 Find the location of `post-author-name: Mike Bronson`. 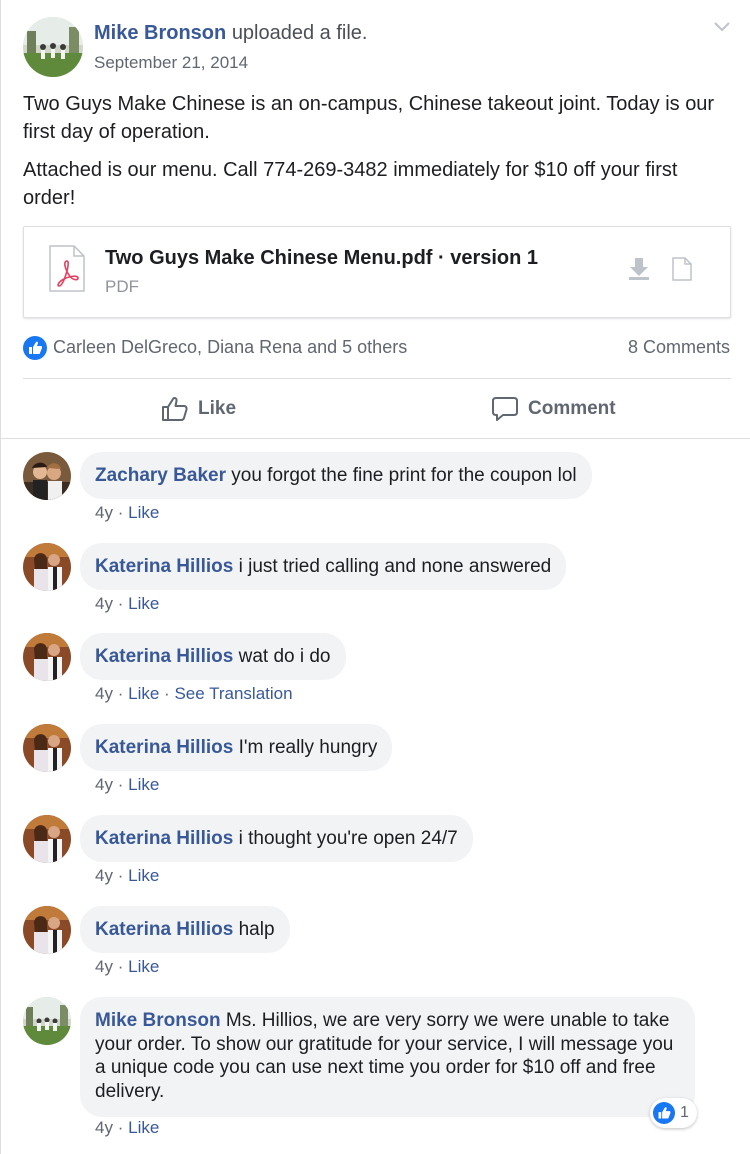

post-author-name: Mike Bronson is located at coordinates (160, 33).